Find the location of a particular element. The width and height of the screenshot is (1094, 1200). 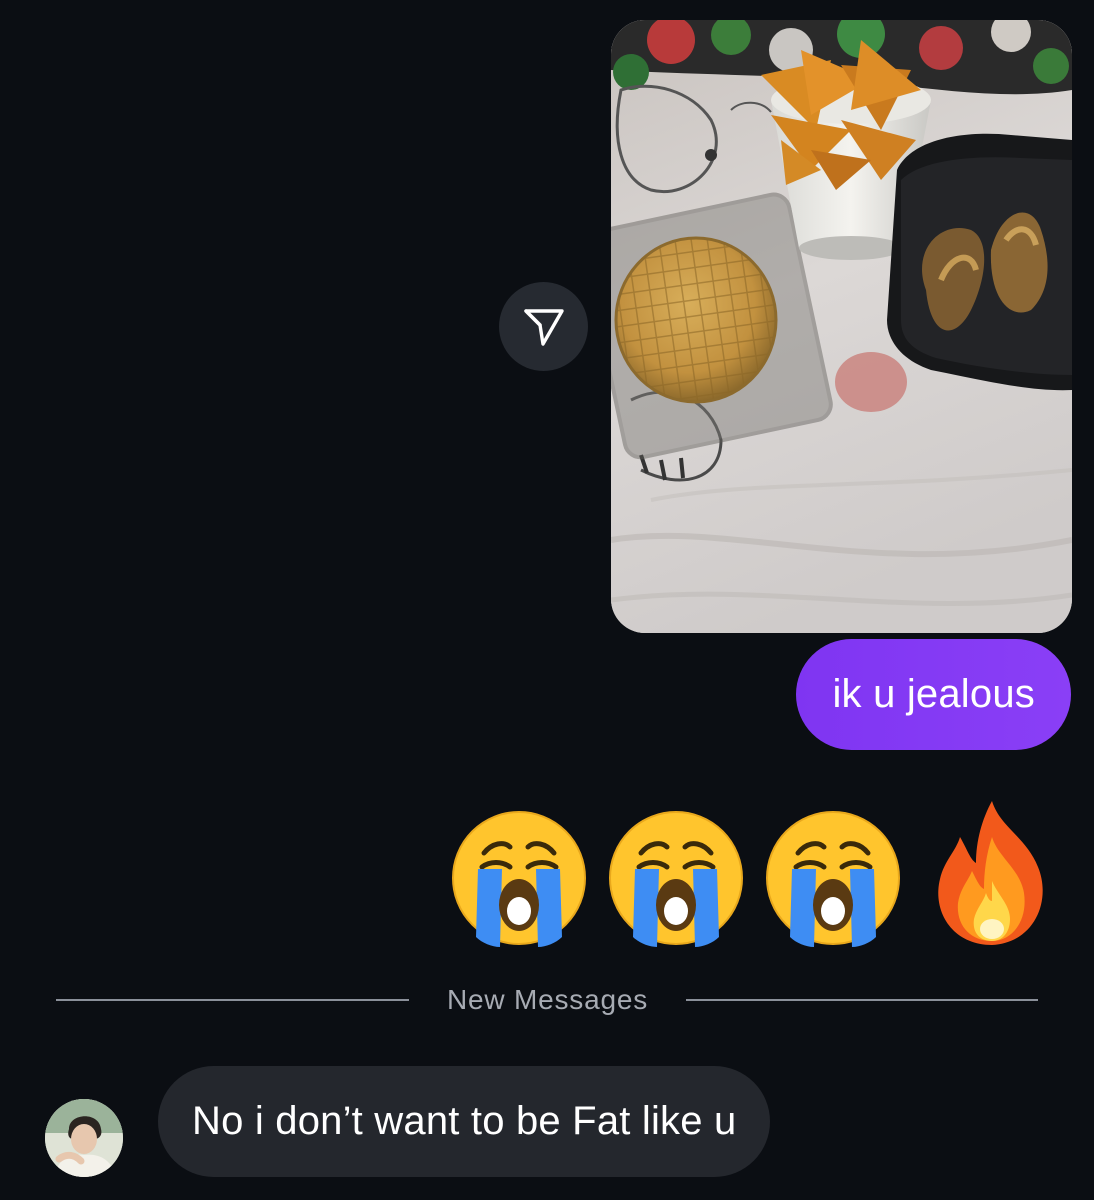

divider-line-left is located at coordinates (232, 1000).